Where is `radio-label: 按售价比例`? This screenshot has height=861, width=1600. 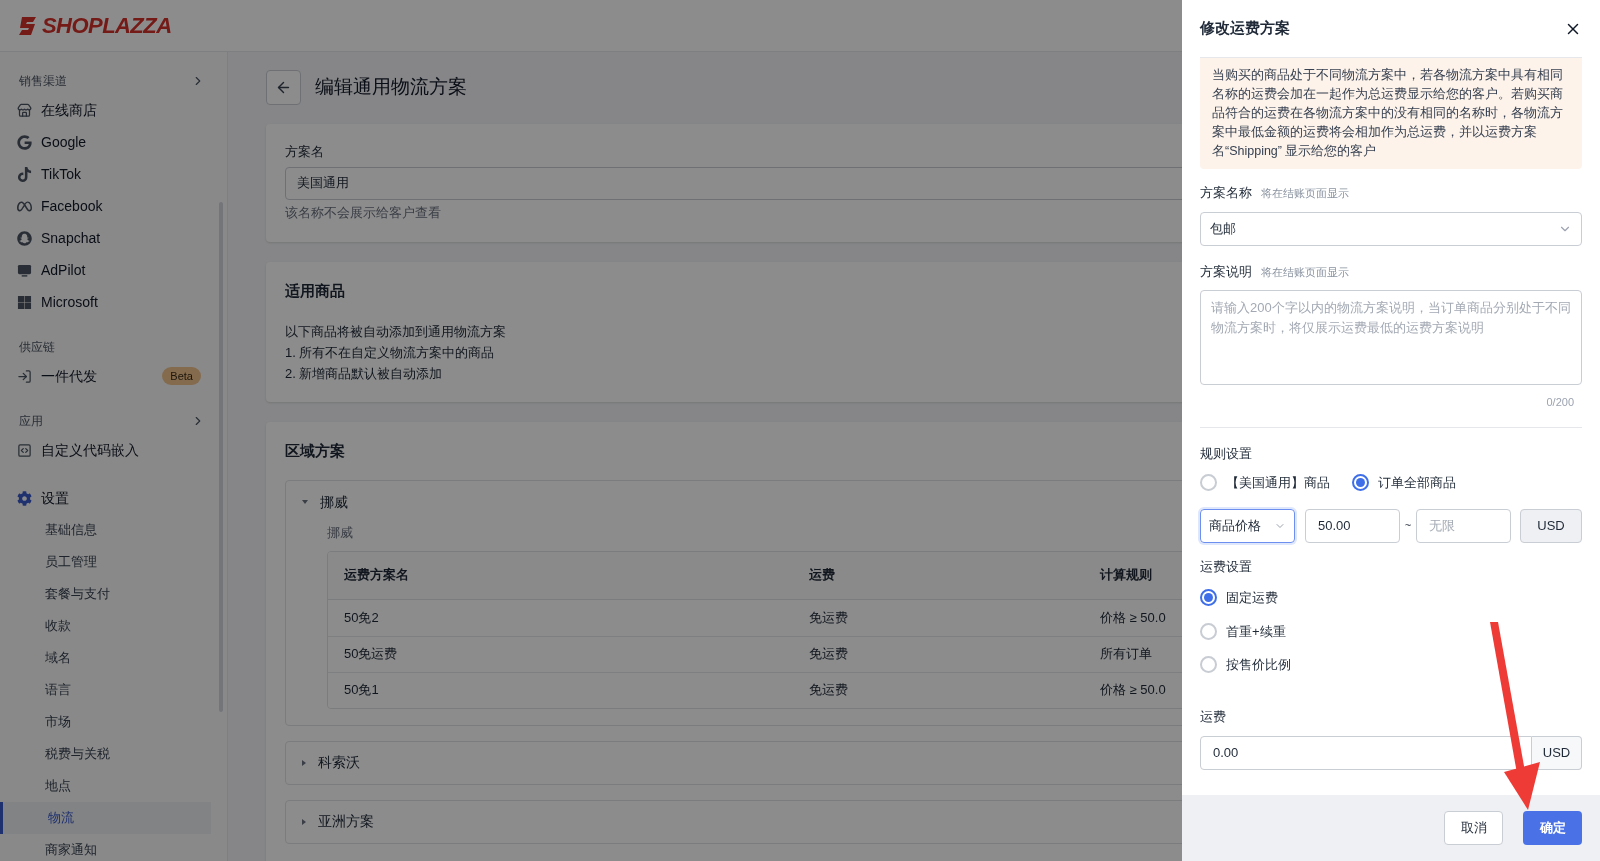 radio-label: 按售价比例 is located at coordinates (1258, 665).